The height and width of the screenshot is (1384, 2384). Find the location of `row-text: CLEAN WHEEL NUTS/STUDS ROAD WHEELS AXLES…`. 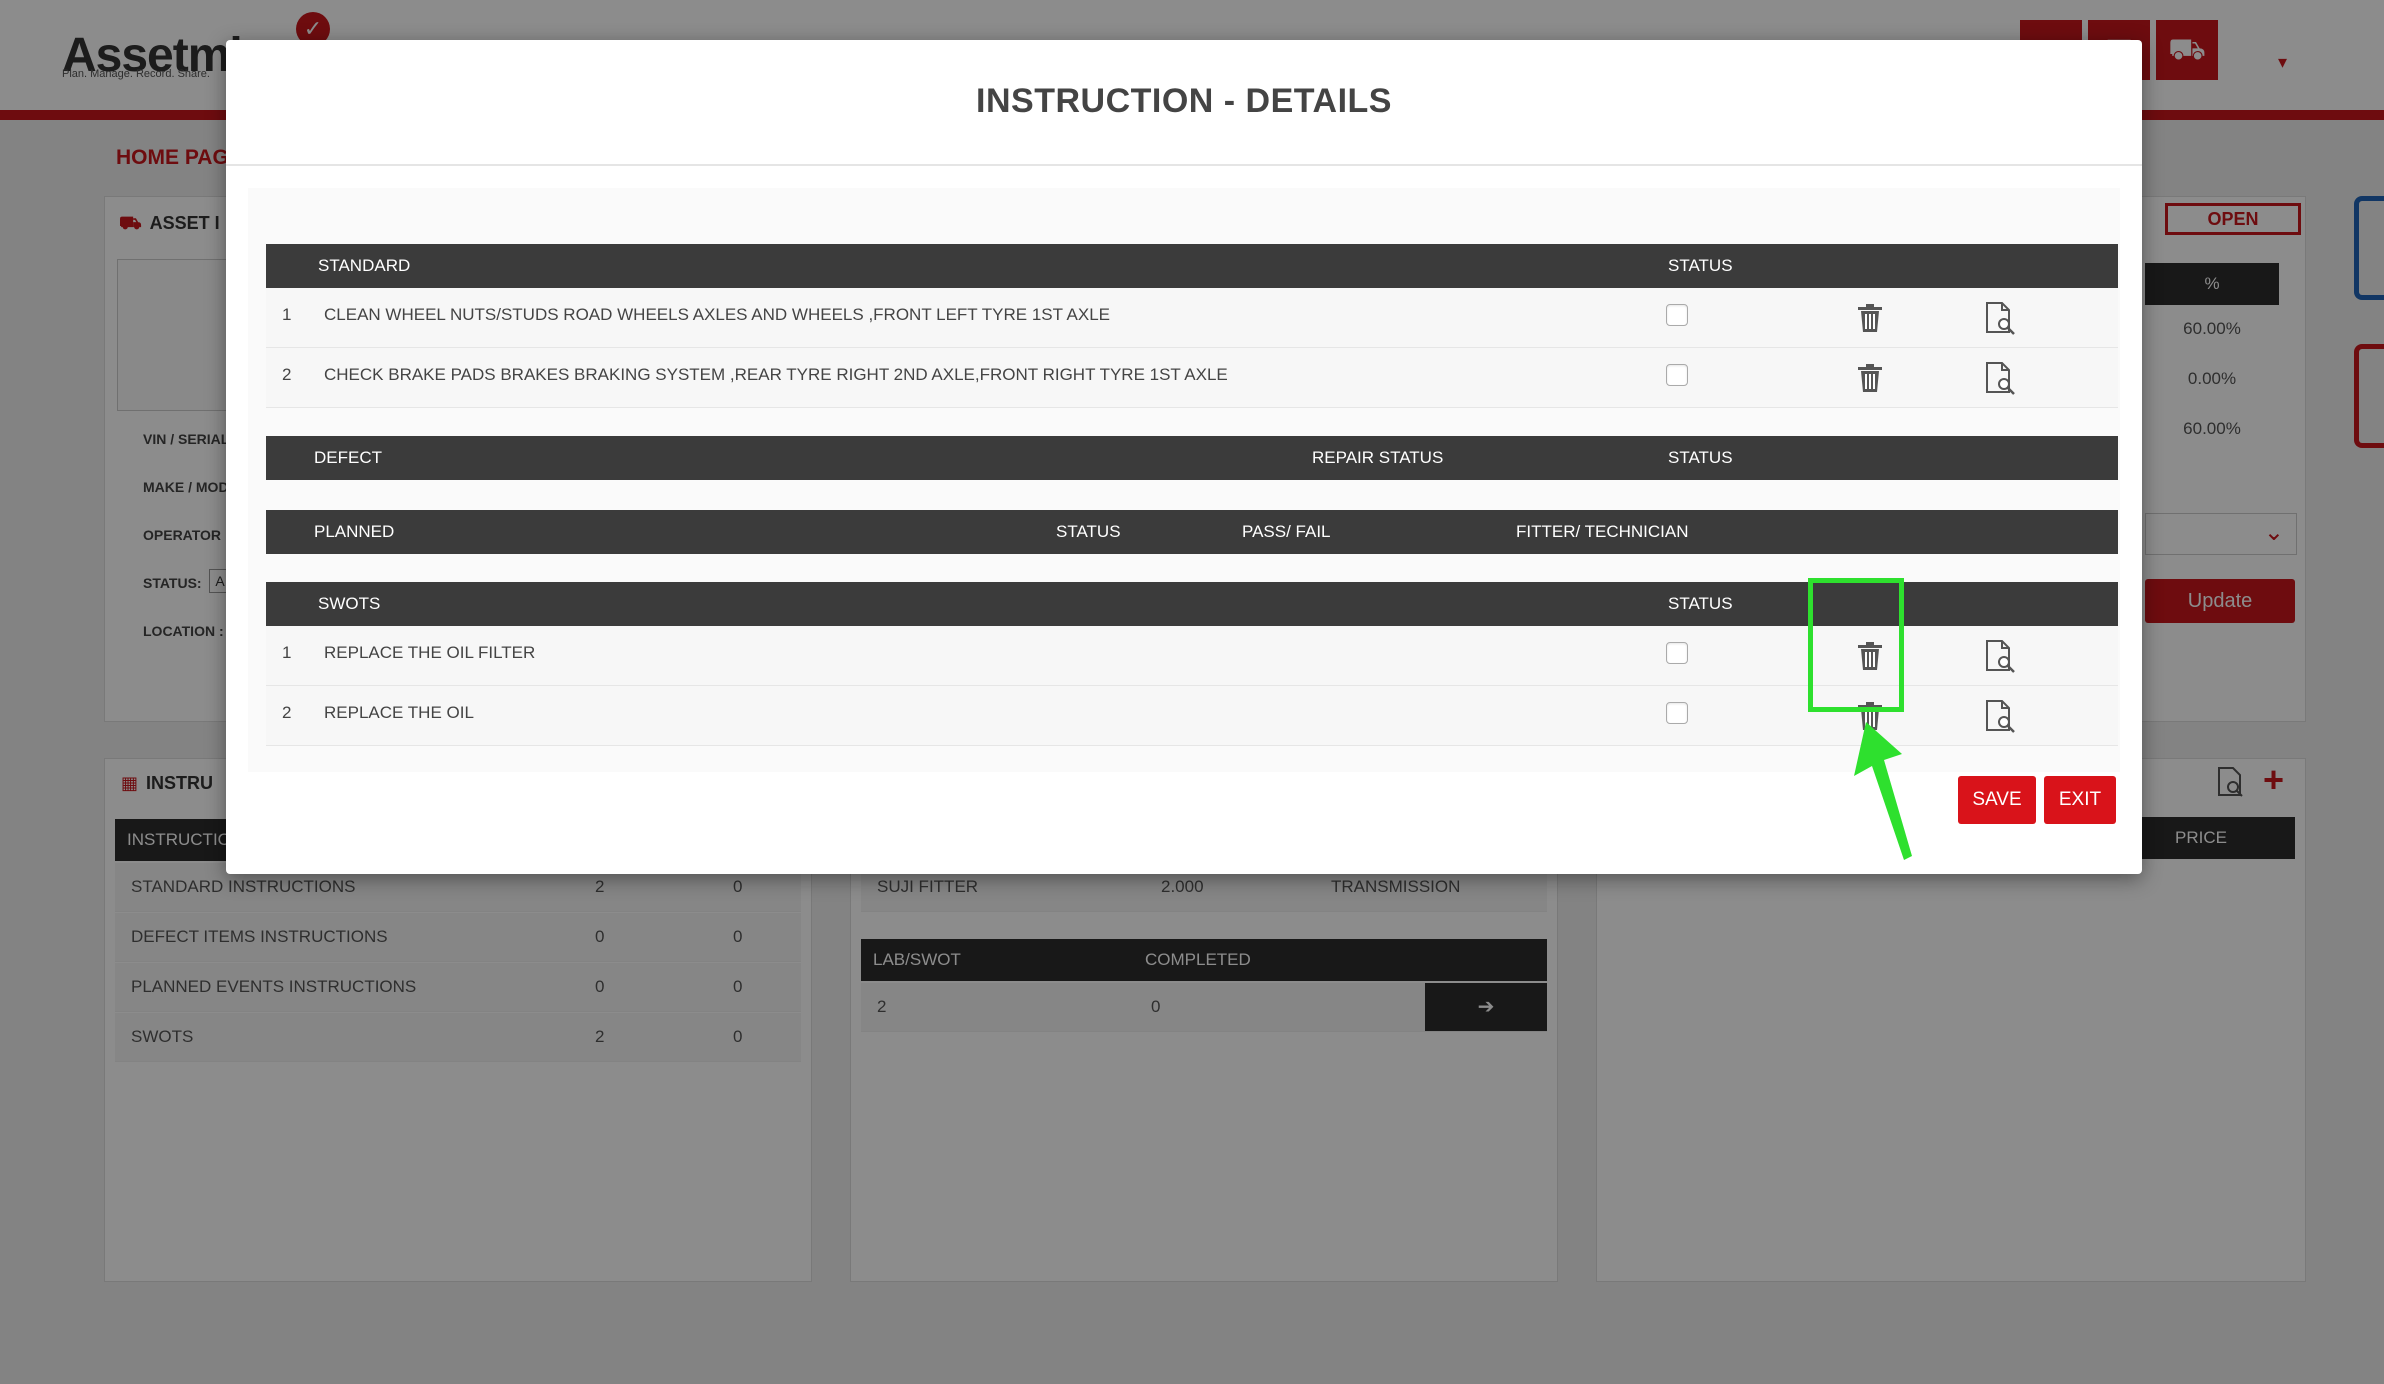

row-text: CLEAN WHEEL NUTS/STUDS ROAD WHEELS AXLES… is located at coordinates (717, 314).